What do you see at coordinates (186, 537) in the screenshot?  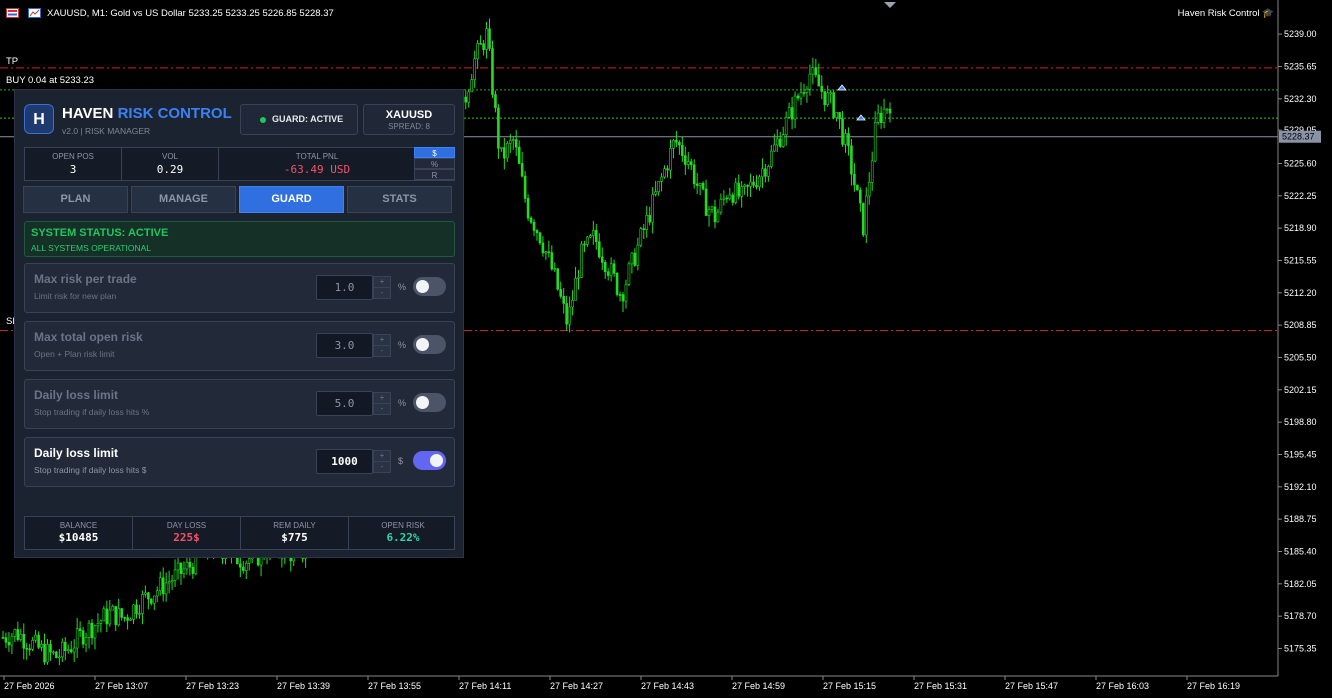 I see `day-loss-value: 225$` at bounding box center [186, 537].